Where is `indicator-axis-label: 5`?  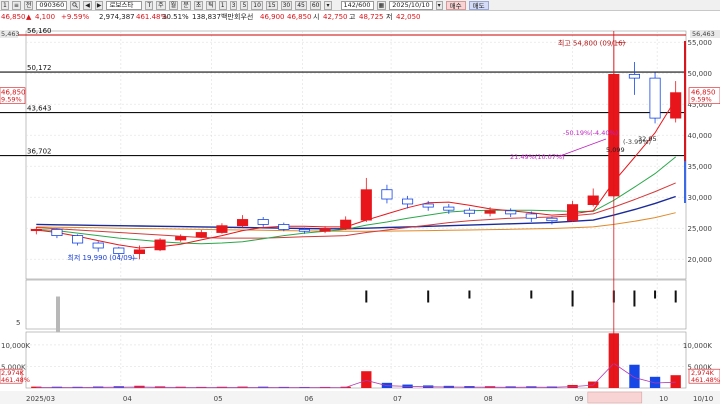
indicator-axis-label: 5 is located at coordinates (18, 323).